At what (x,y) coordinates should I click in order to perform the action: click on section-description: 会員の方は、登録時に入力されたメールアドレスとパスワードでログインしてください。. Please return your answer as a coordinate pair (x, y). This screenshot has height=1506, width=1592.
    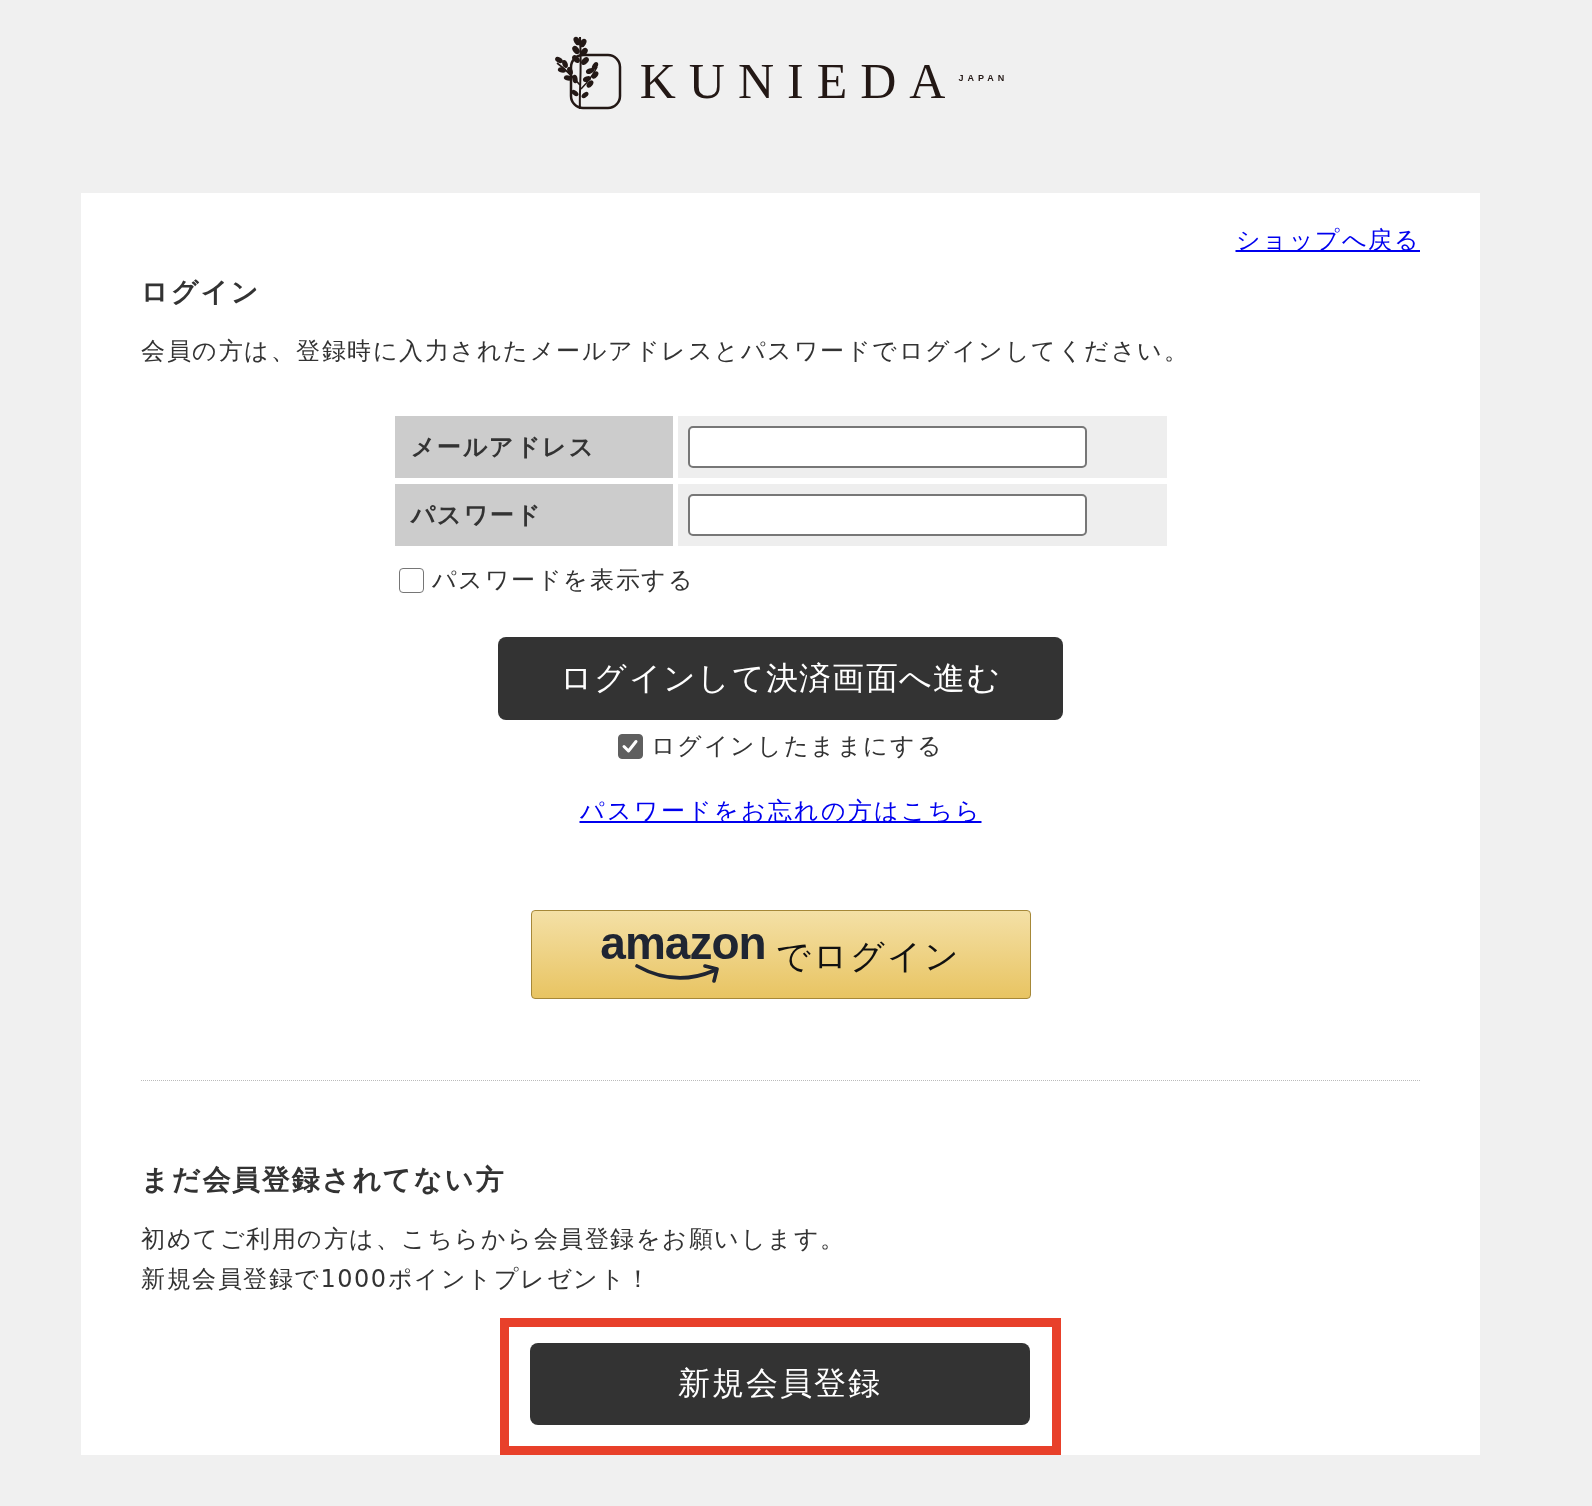
    Looking at the image, I should click on (665, 351).